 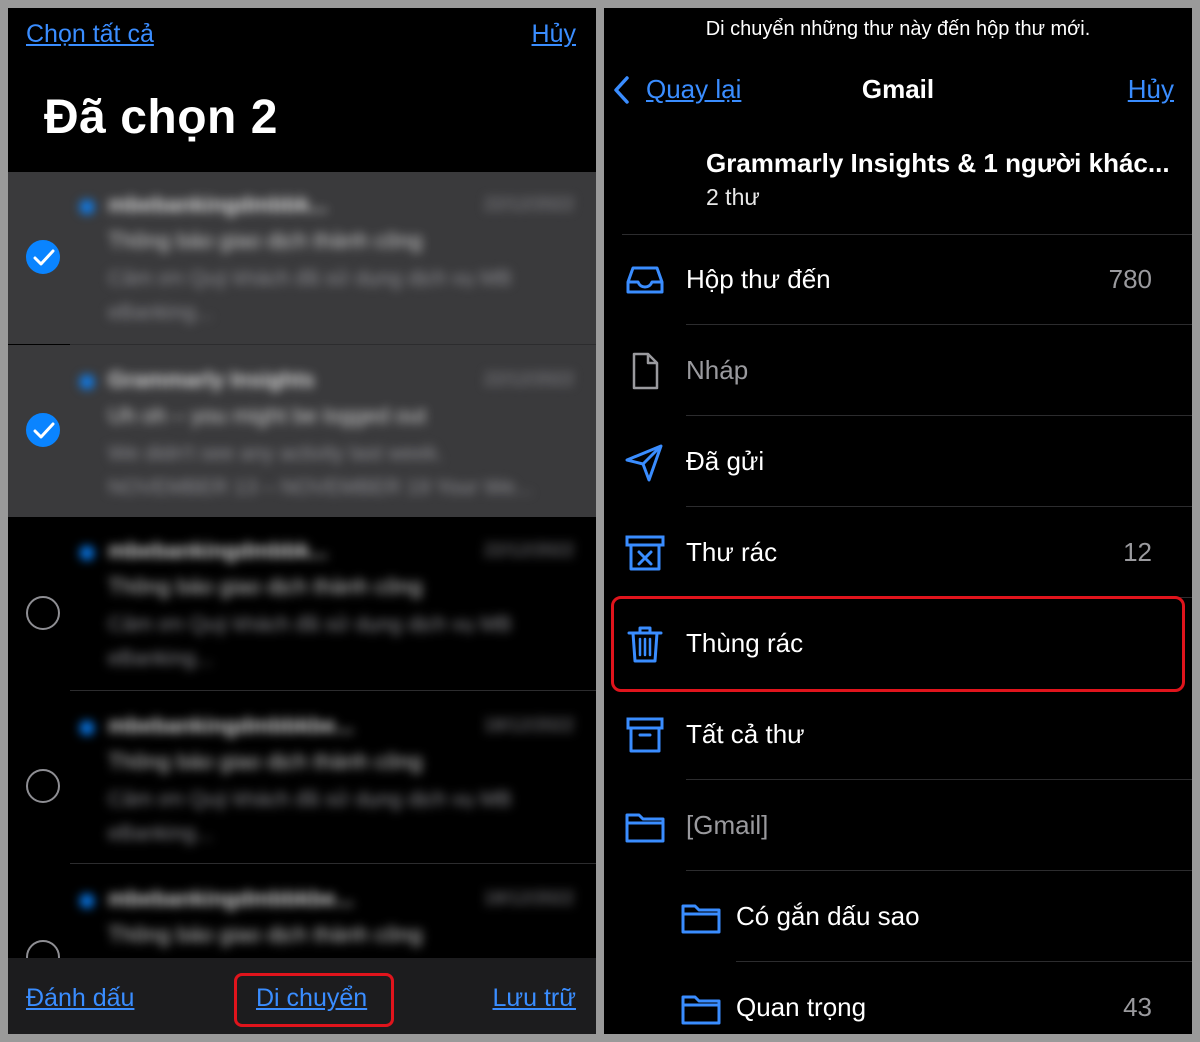 What do you see at coordinates (898, 279) in the screenshot?
I see `folder-item-inbox: Hộp thư đến 780` at bounding box center [898, 279].